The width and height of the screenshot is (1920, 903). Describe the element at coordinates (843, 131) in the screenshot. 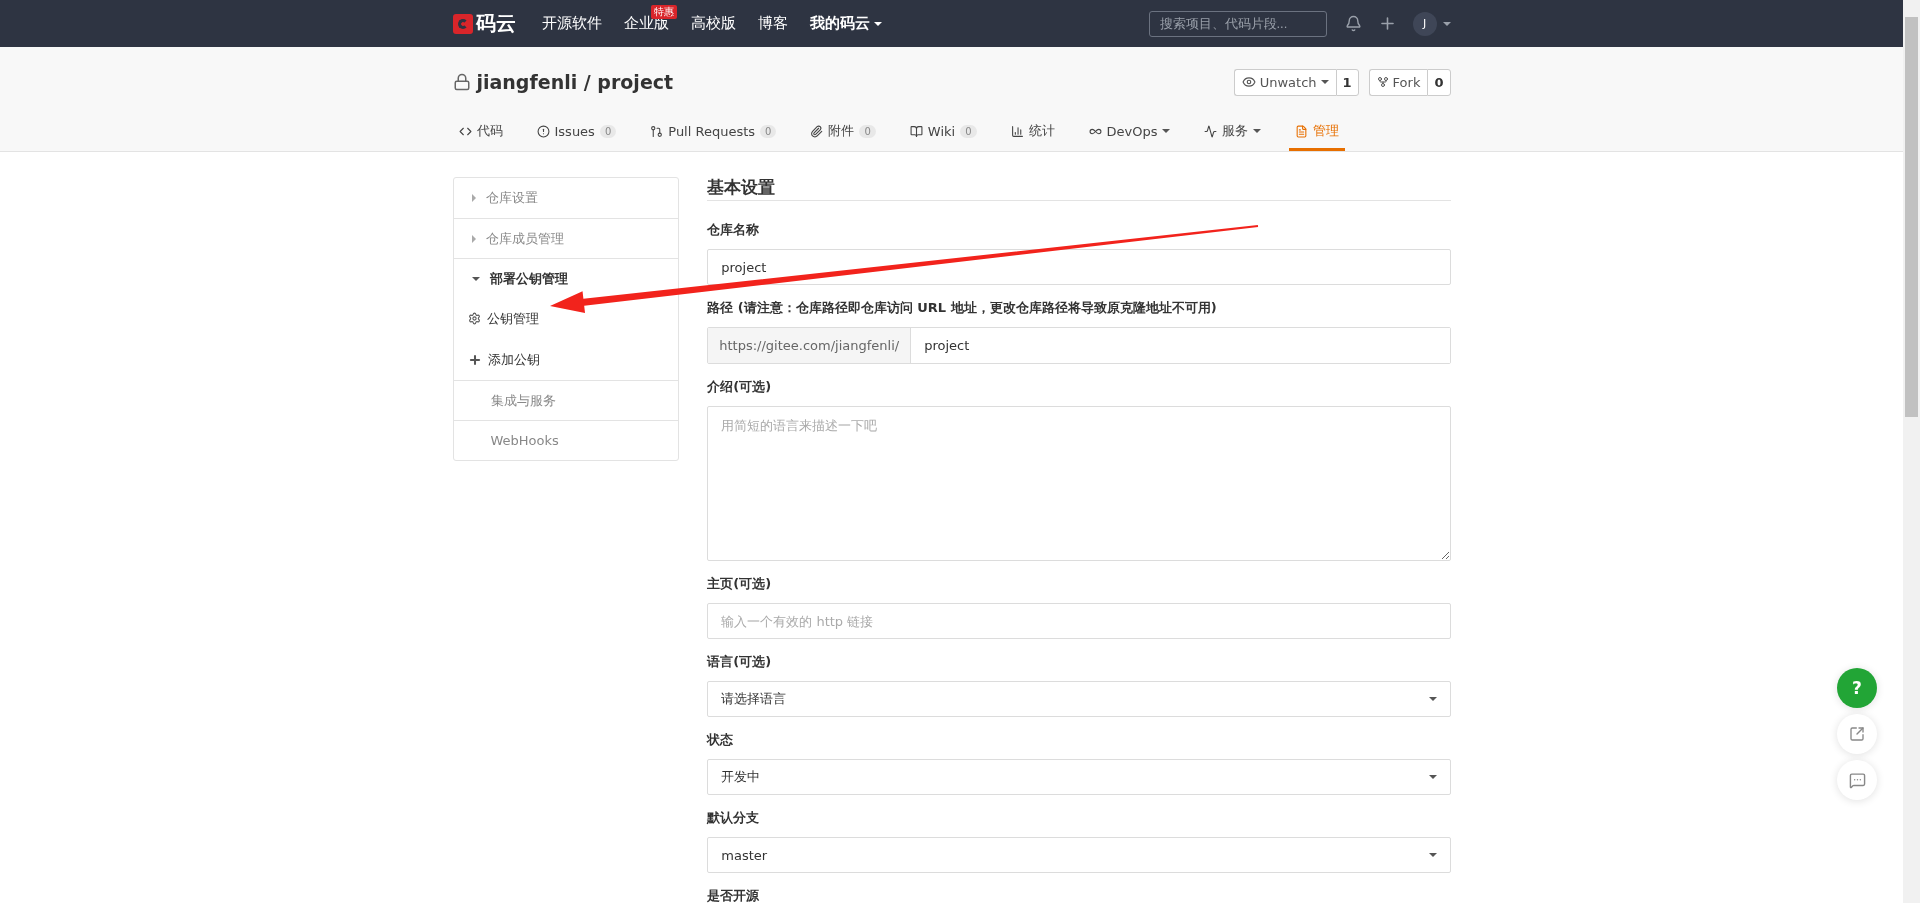

I see `tab: 附件 0` at that location.